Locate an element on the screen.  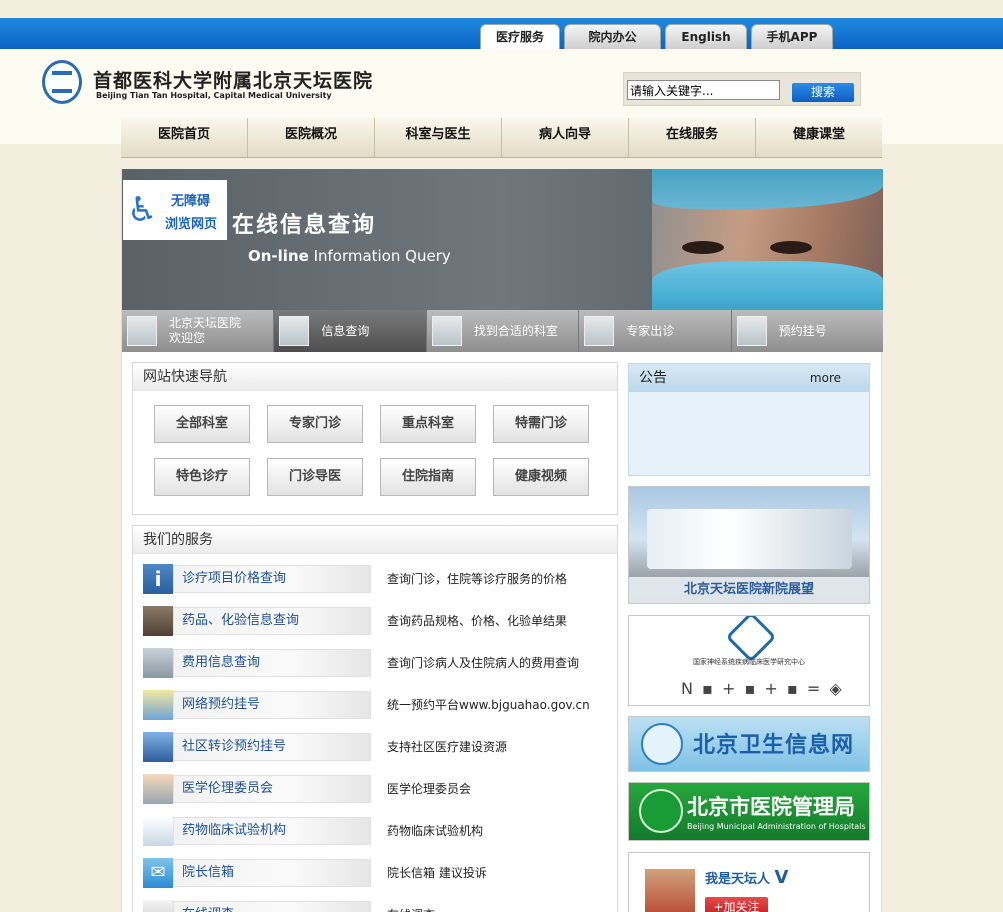
quick-nav-title: 网站快速导航 is located at coordinates (375, 377).